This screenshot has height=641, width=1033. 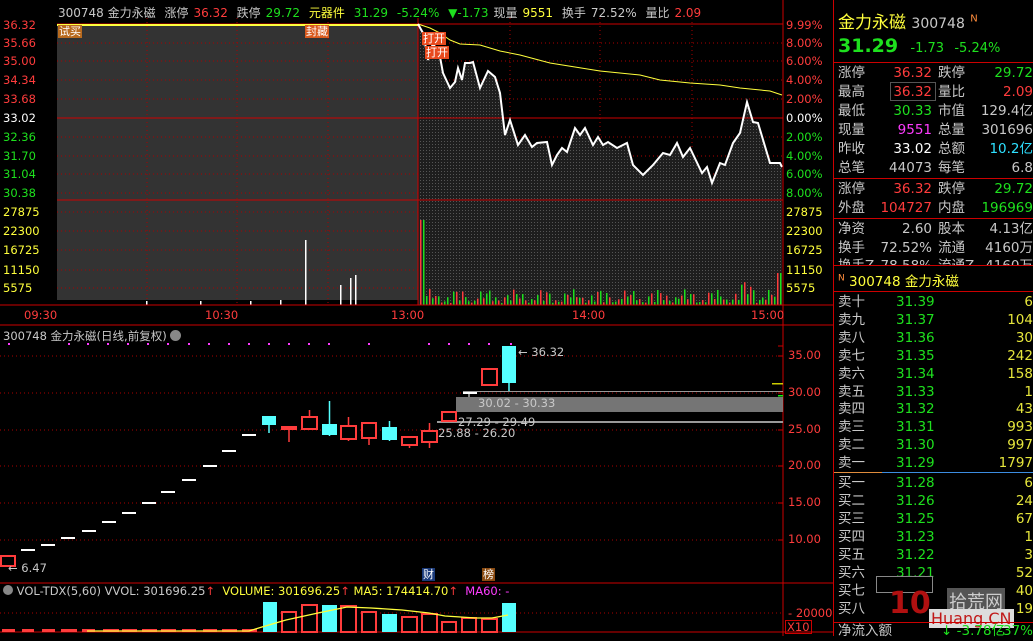 What do you see at coordinates (915, 501) in the screenshot?
I see `bid-price: 31.26` at bounding box center [915, 501].